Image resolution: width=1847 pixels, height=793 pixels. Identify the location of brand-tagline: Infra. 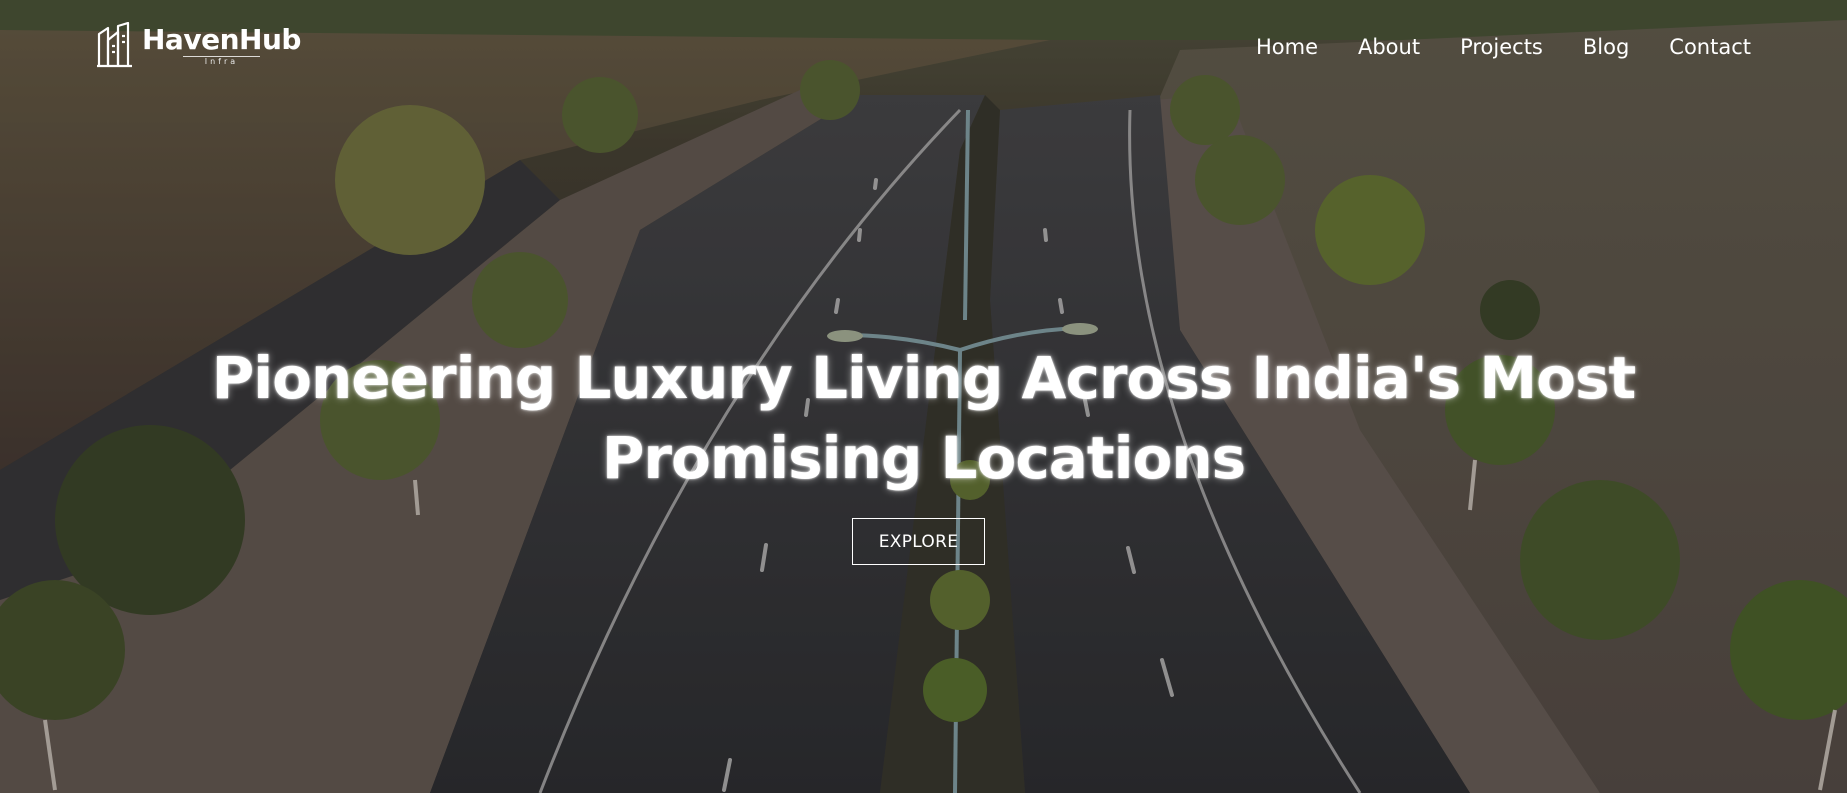
(221, 60).